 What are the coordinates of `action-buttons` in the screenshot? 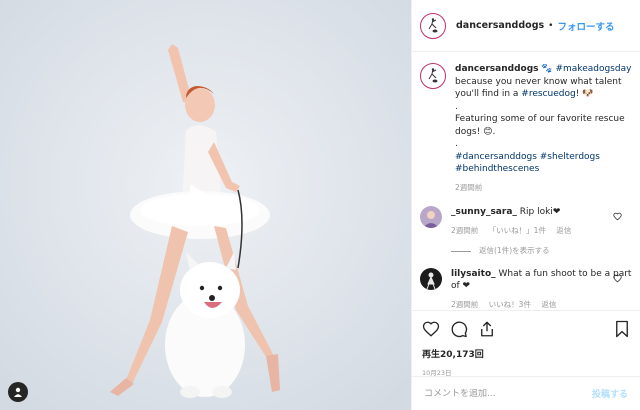 It's located at (526, 329).